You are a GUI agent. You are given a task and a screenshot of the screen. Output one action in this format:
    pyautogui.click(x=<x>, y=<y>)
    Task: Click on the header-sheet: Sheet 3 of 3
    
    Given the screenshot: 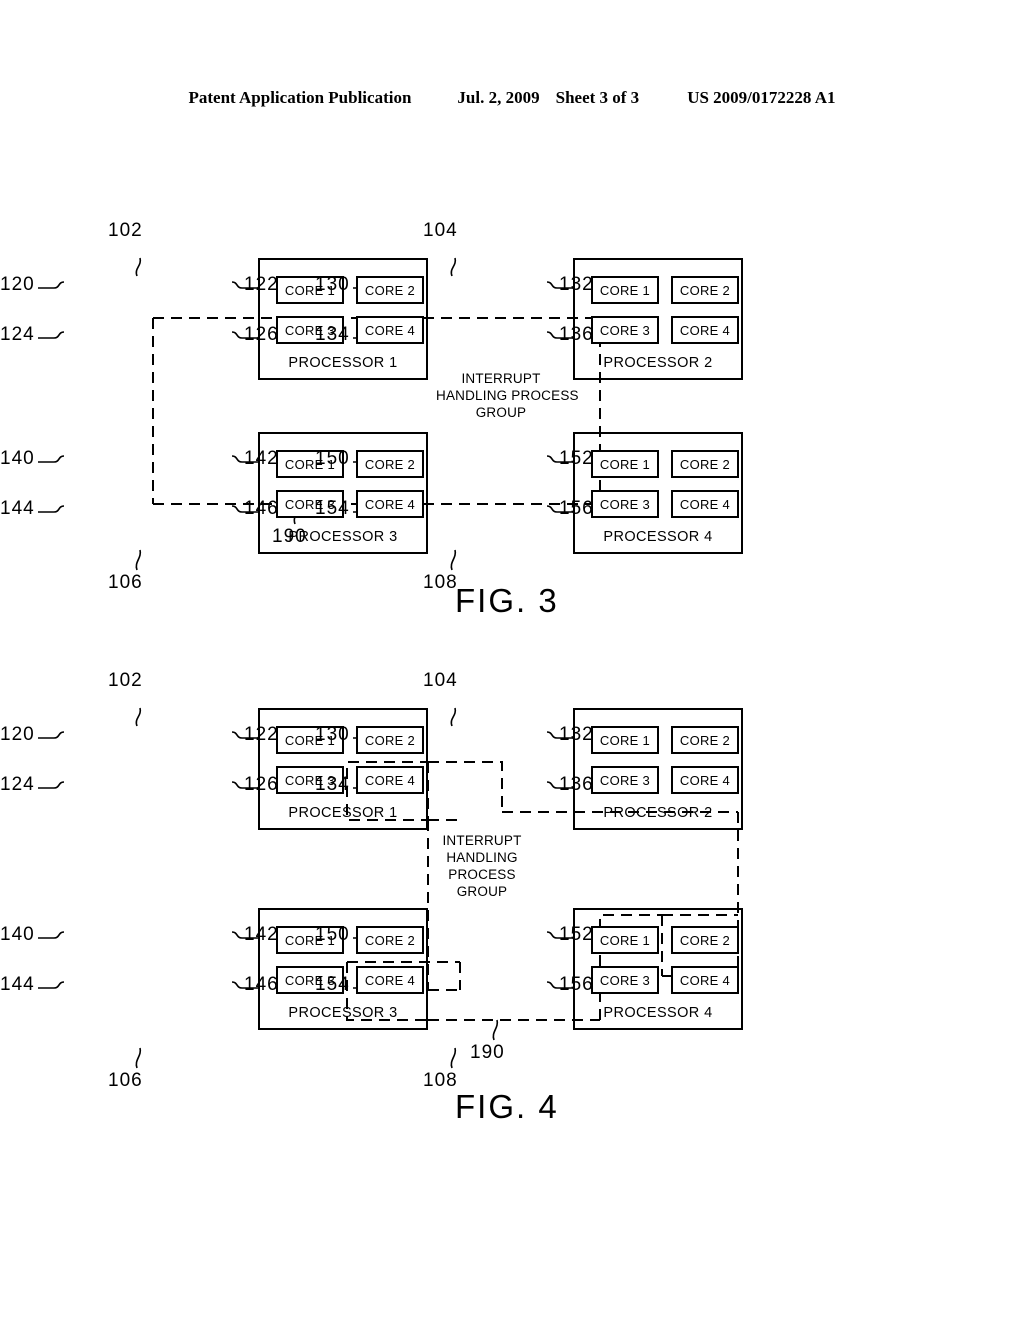 What is the action you would take?
    pyautogui.click(x=597, y=97)
    